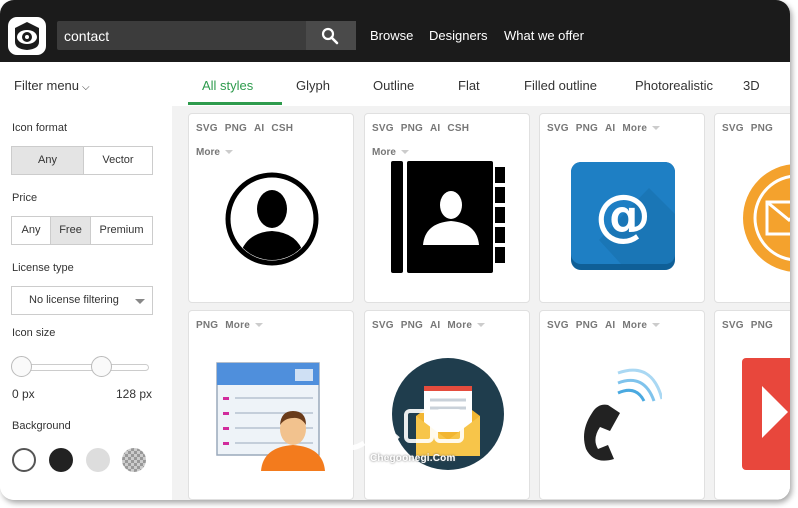 Image resolution: width=798 pixels, height=508 pixels. I want to click on tab-filled-outline: Filled outline, so click(560, 85).